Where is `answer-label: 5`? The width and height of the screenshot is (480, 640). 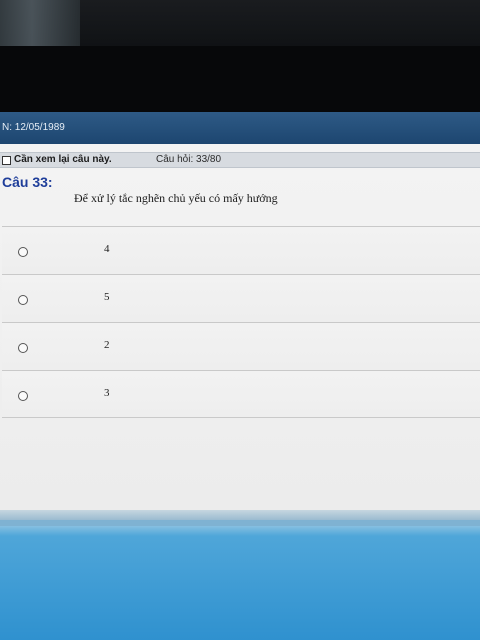 answer-label: 5 is located at coordinates (107, 297).